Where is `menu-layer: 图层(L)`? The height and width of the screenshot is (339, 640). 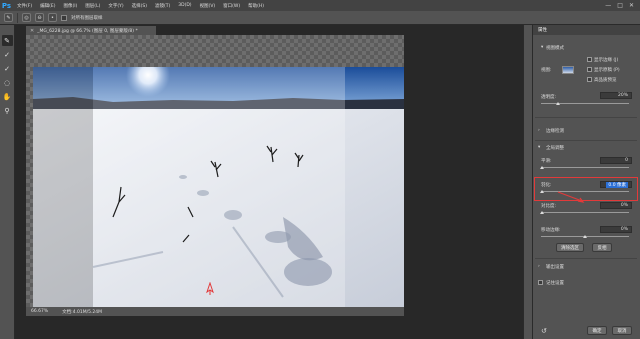 menu-layer: 图层(L) is located at coordinates (92, 6).